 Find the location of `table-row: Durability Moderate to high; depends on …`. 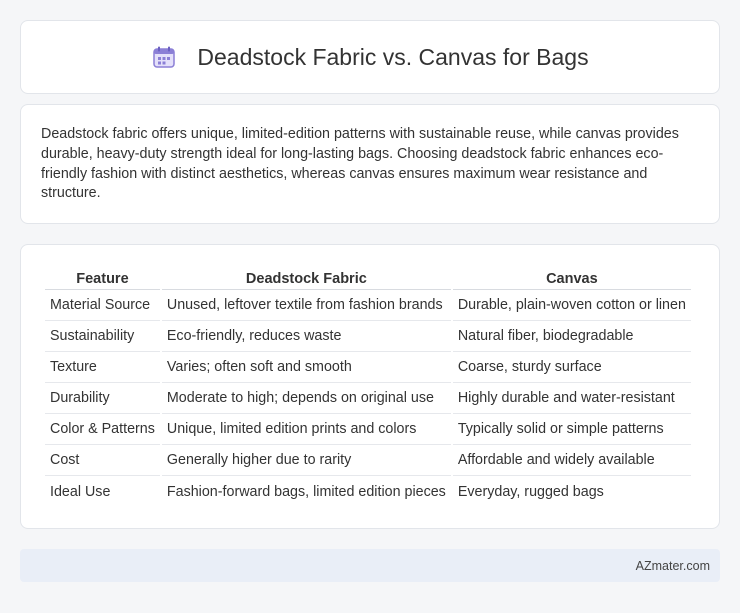

table-row: Durability Moderate to high; depends on … is located at coordinates (368, 398).